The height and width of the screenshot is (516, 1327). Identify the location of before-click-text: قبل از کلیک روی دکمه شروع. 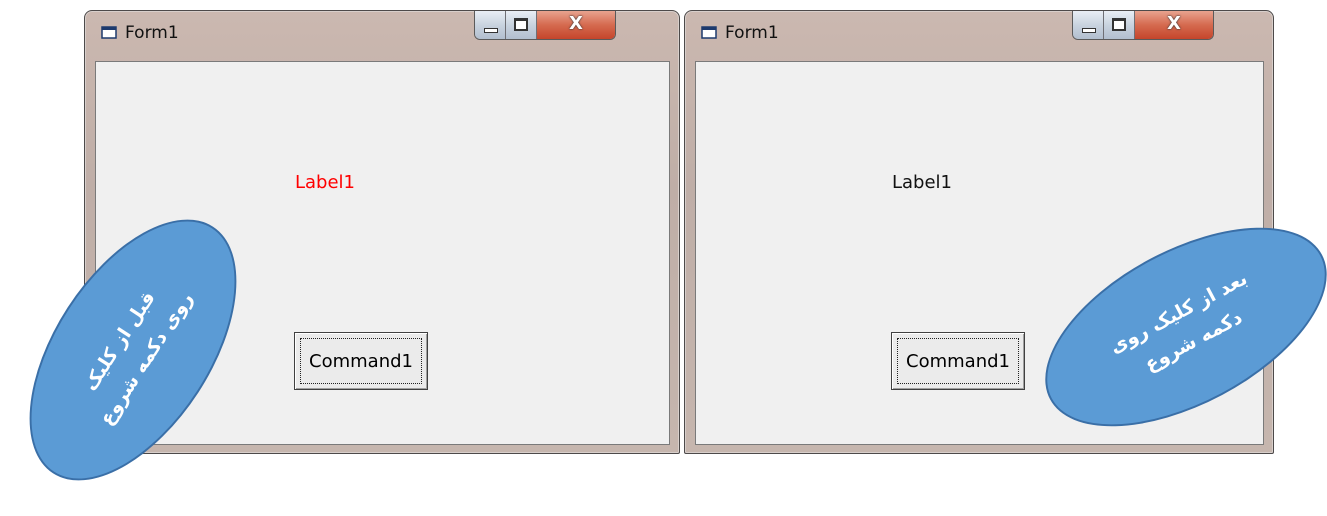
(138, 358).